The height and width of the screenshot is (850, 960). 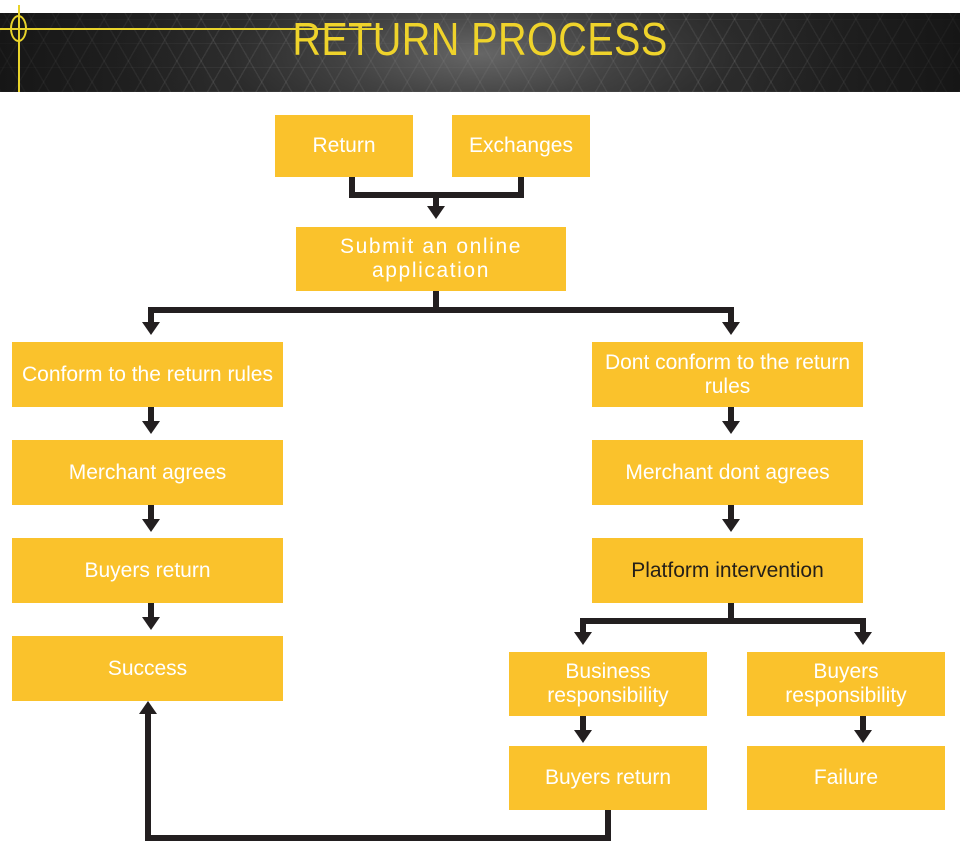 I want to click on connector-merchant-dont-down, so click(x=731, y=512).